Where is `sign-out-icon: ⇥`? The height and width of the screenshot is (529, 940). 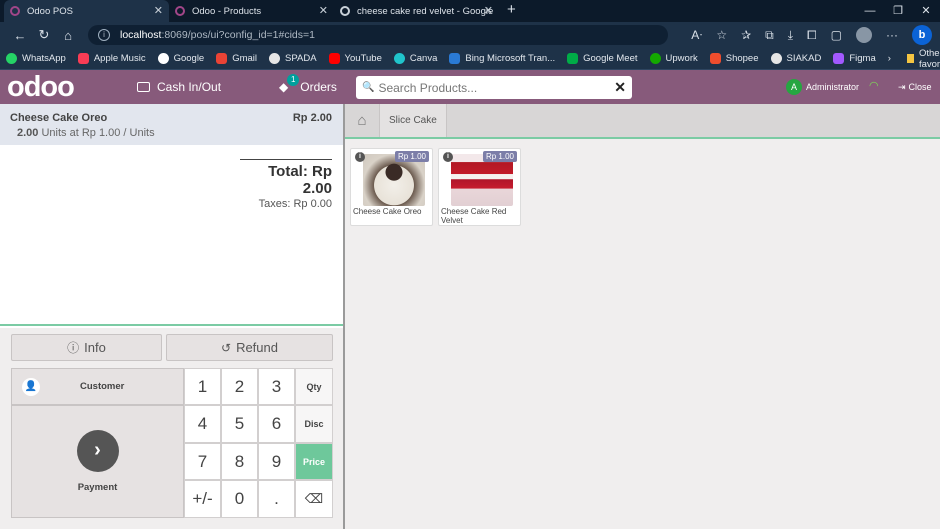 sign-out-icon: ⇥ is located at coordinates (902, 86).